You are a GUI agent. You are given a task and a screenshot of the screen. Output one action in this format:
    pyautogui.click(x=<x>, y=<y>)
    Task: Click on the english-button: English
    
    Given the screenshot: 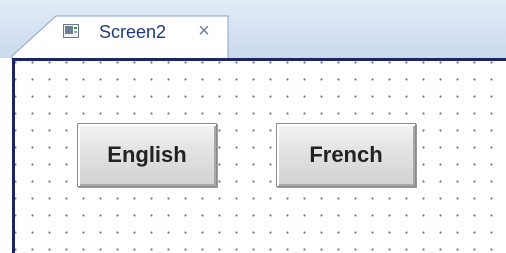 What is the action you would take?
    pyautogui.click(x=147, y=155)
    